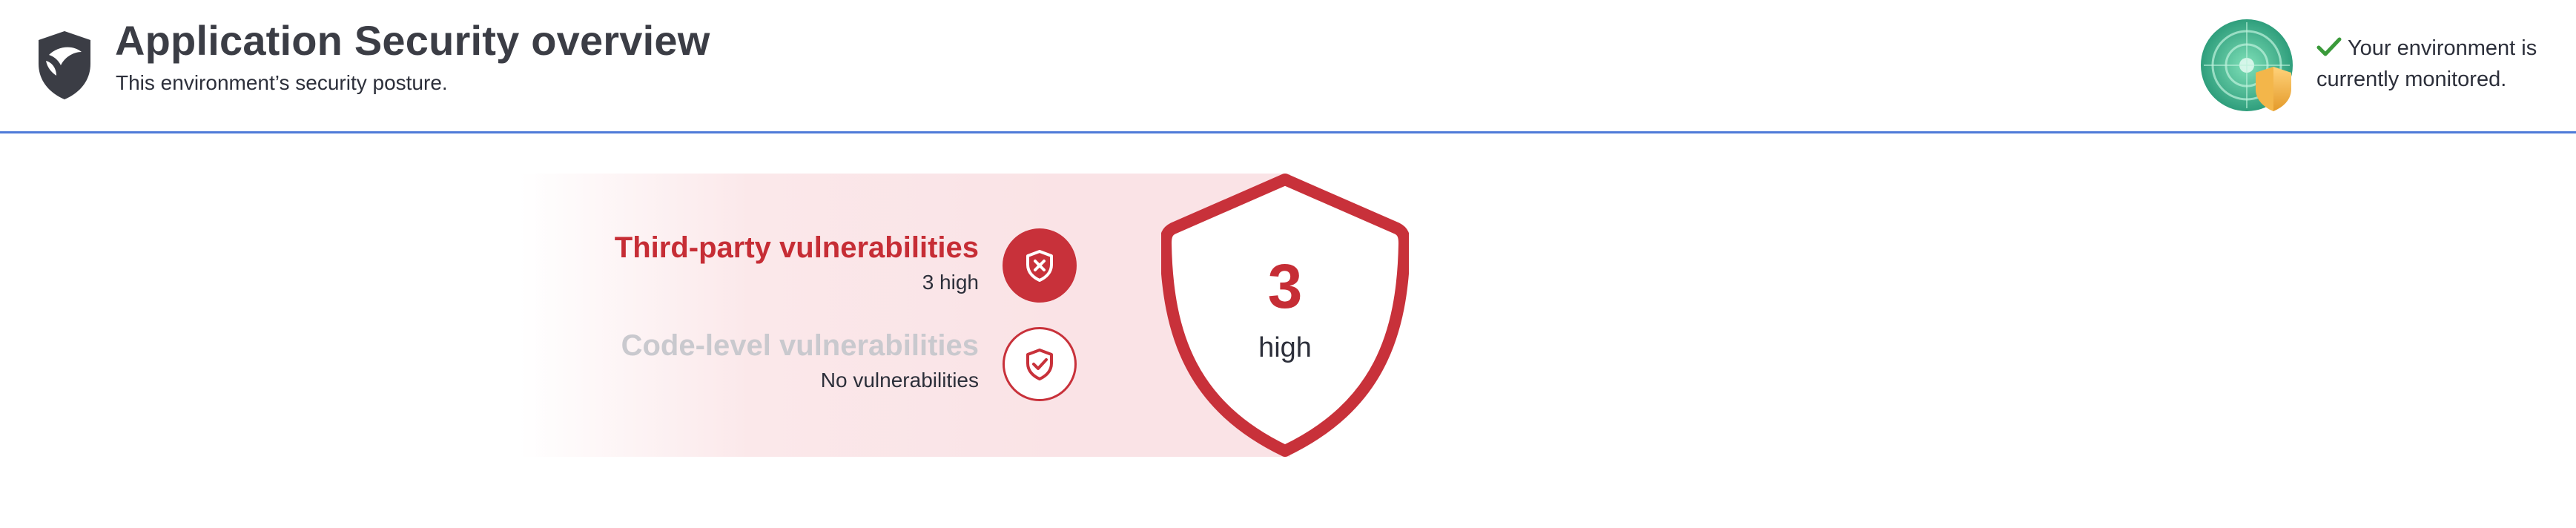  Describe the element at coordinates (1285, 287) in the screenshot. I see `high-severity-count: 3` at that location.